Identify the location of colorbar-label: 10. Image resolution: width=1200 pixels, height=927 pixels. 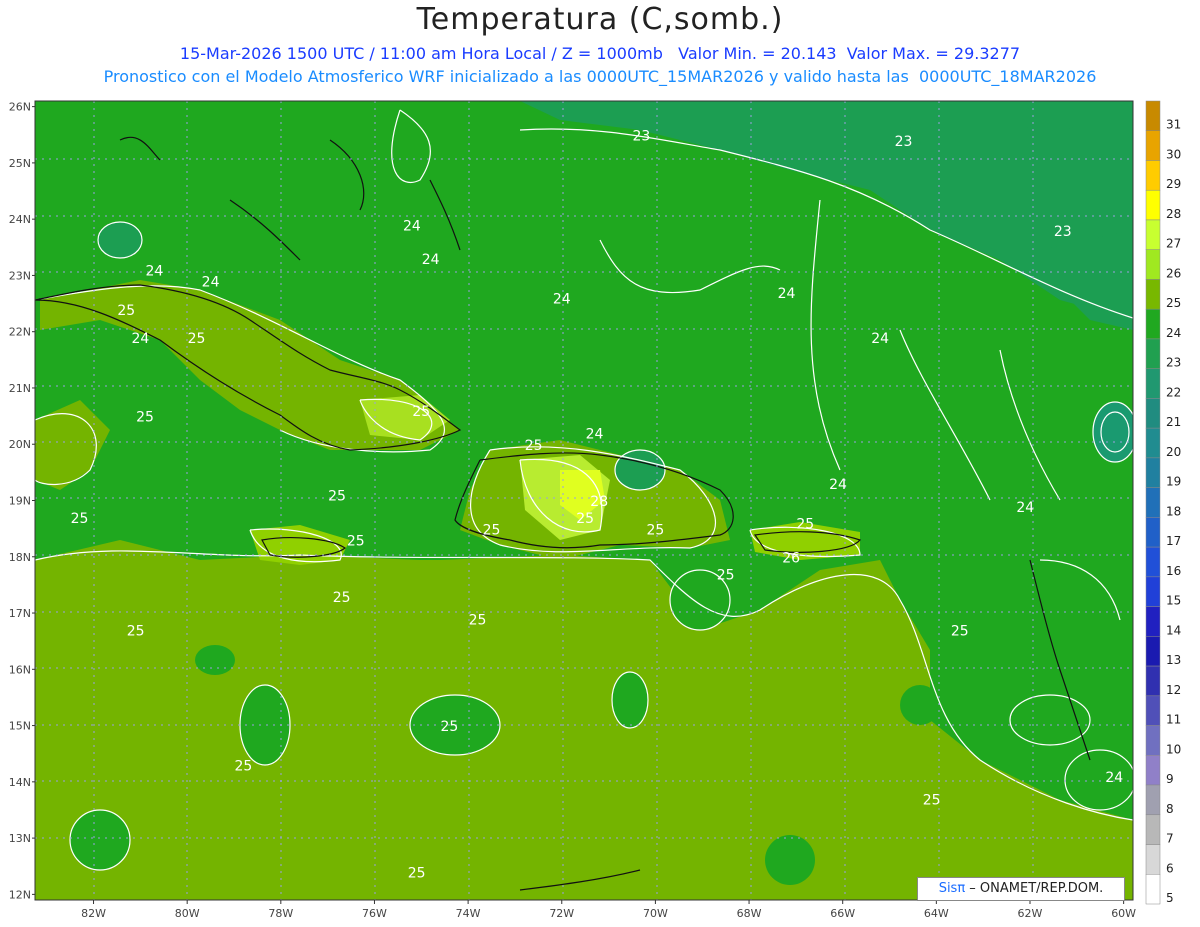
(1173, 749).